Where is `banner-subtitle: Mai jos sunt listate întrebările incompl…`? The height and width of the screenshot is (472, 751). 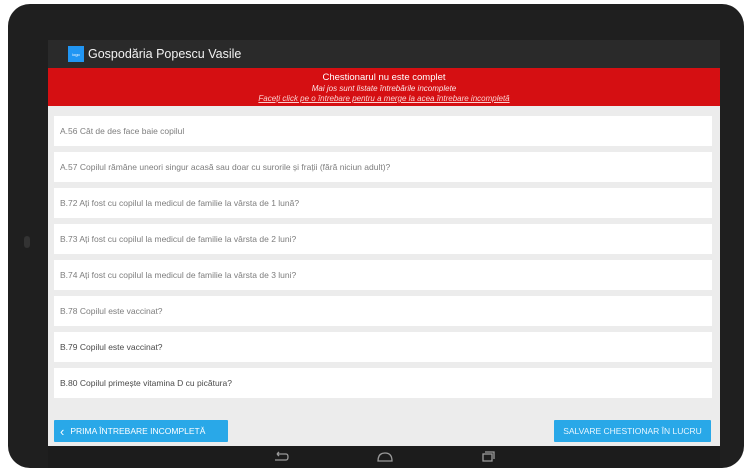 banner-subtitle: Mai jos sunt listate întrebările incompl… is located at coordinates (384, 88).